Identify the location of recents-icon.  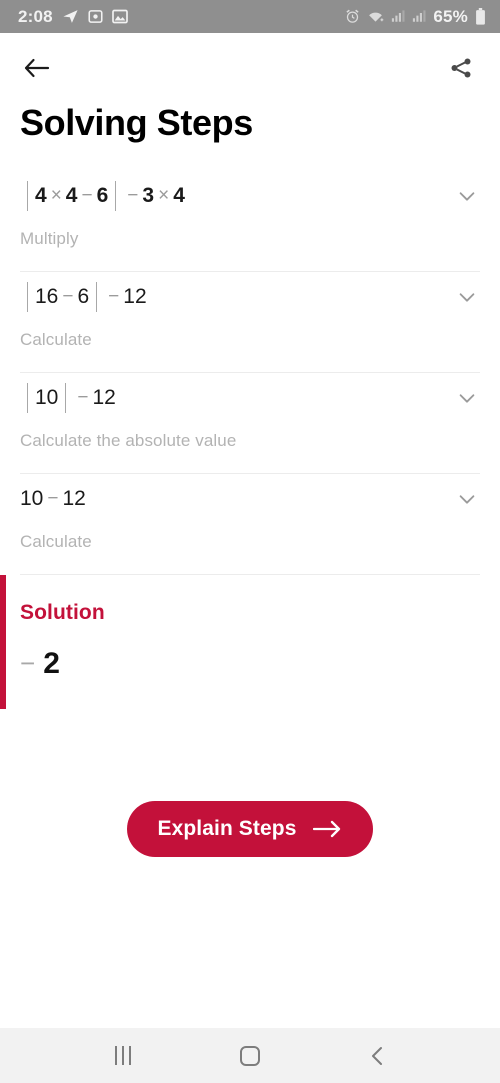
(123, 1055).